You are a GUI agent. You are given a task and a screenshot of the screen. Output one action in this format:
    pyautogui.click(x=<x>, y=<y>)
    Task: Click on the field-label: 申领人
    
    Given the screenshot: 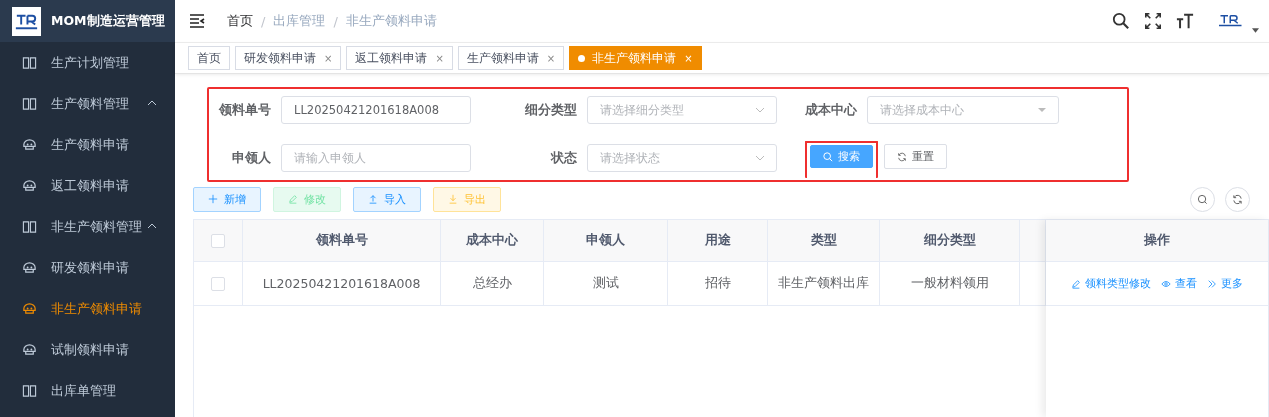 What is the action you would take?
    pyautogui.click(x=251, y=158)
    